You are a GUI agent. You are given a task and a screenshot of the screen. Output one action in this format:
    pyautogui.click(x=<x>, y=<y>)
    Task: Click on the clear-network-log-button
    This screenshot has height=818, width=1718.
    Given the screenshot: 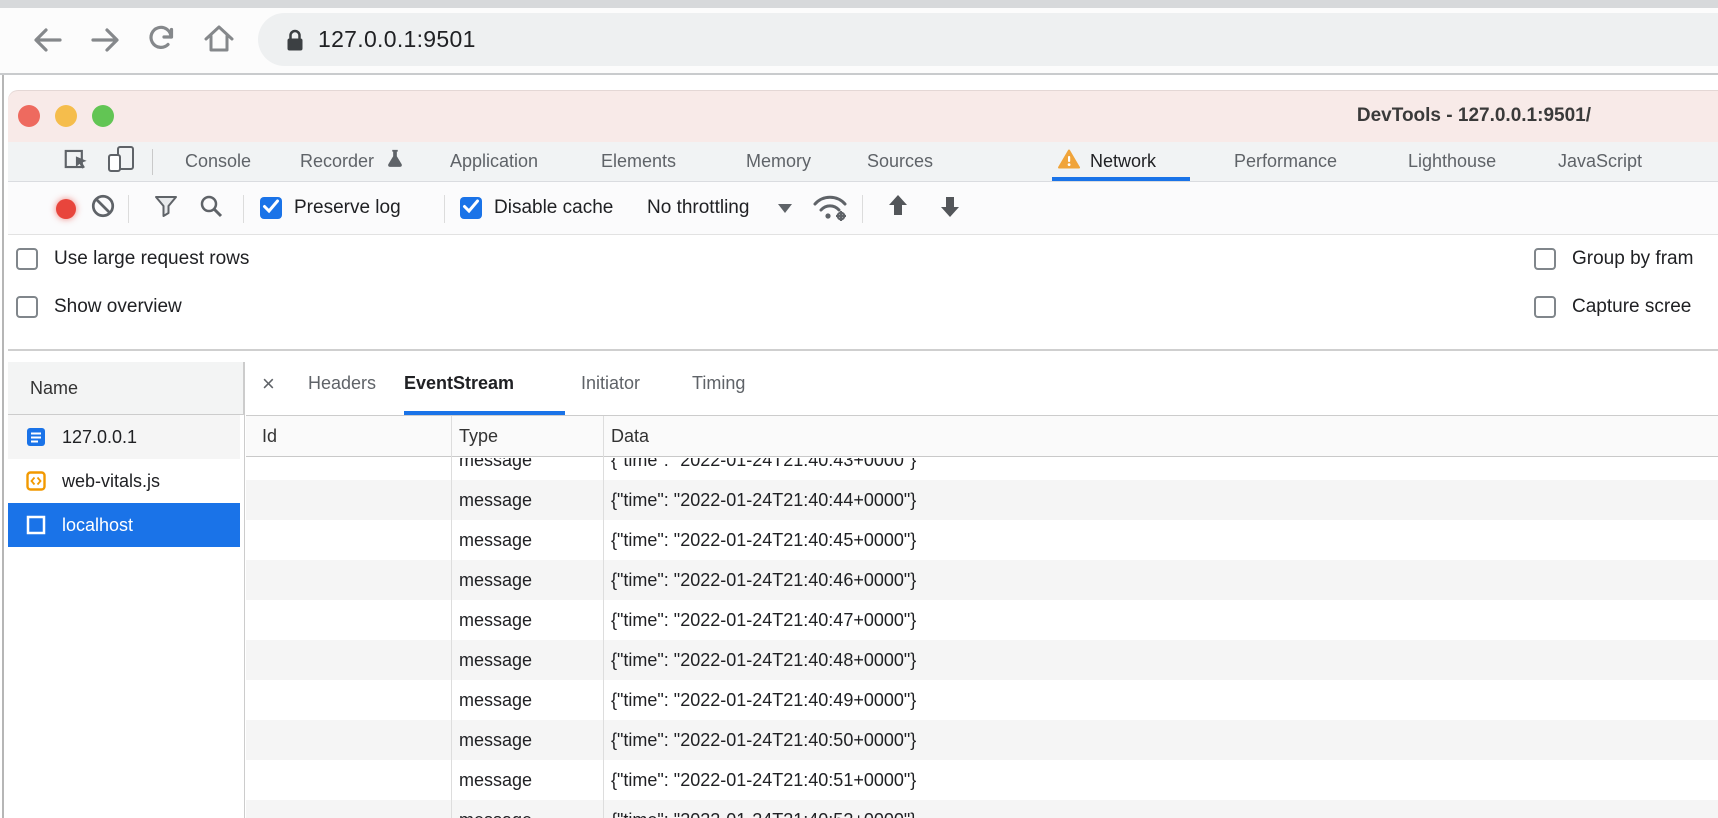 What is the action you would take?
    pyautogui.click(x=103, y=208)
    